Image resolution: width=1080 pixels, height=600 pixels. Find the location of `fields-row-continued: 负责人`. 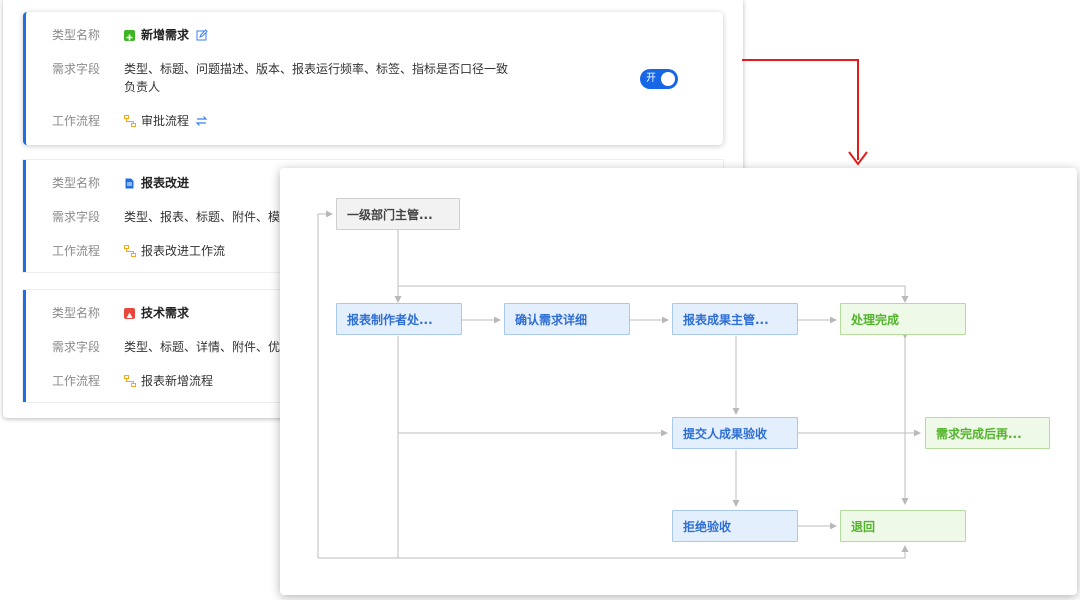

fields-row-continued: 负责人 is located at coordinates (106, 87).